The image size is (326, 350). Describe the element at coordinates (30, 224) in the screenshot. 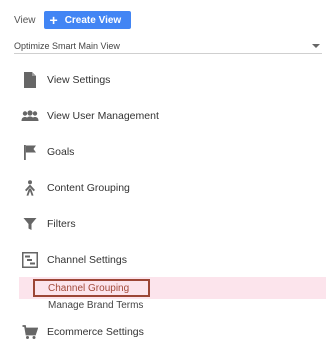

I see `filter-icon` at that location.